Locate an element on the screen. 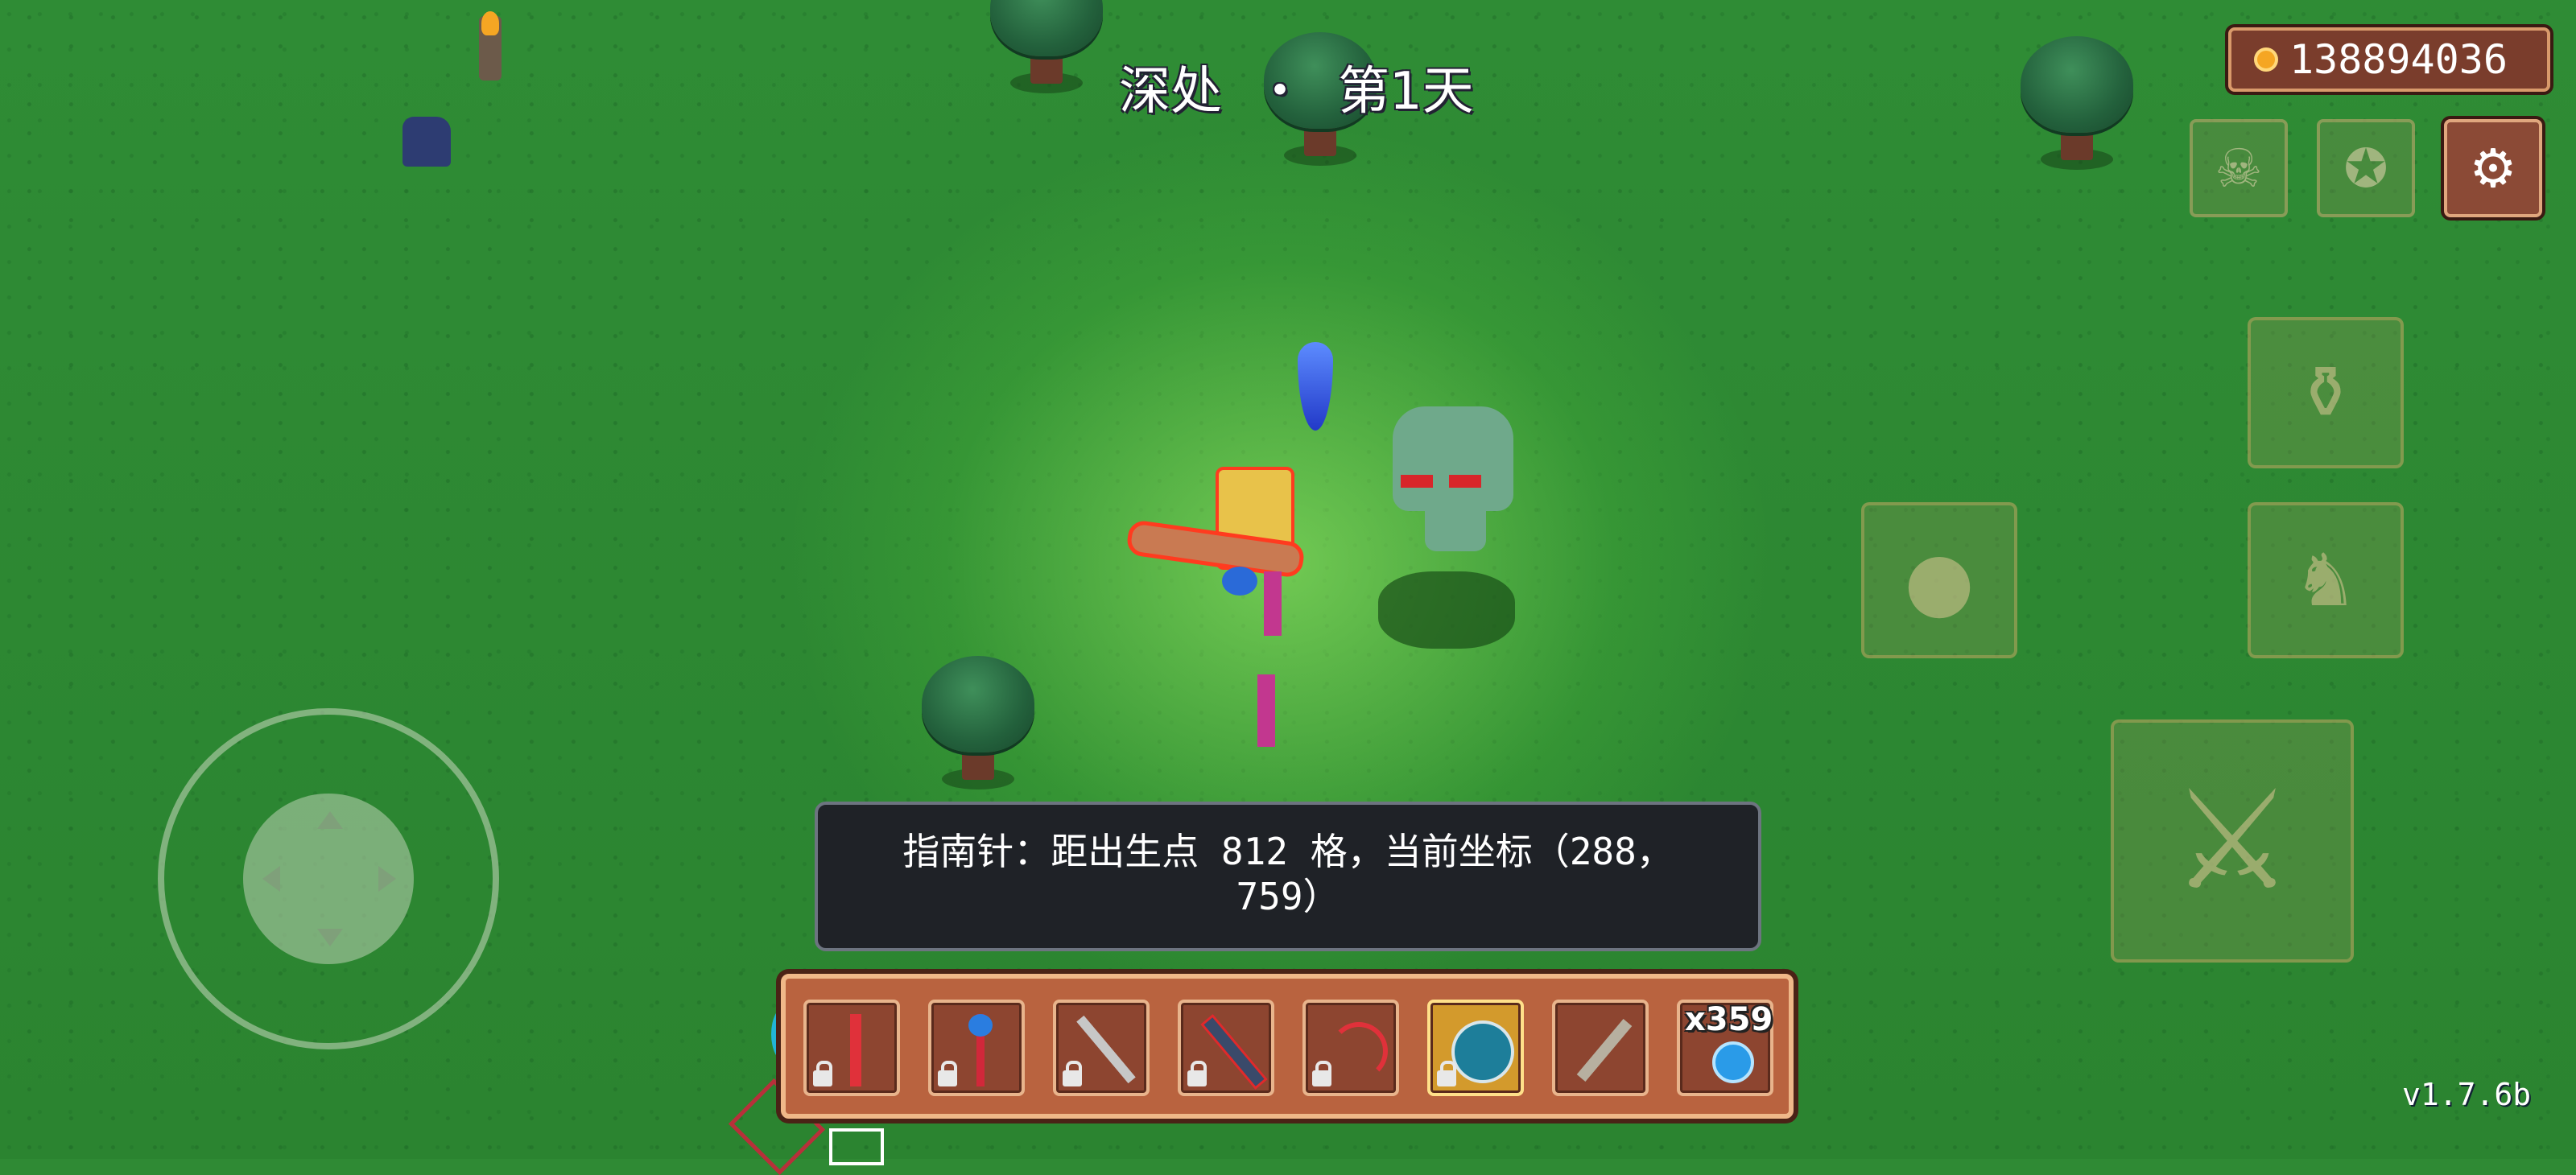 This screenshot has height=1175, width=2576. compass-icon is located at coordinates (1480, 1050).